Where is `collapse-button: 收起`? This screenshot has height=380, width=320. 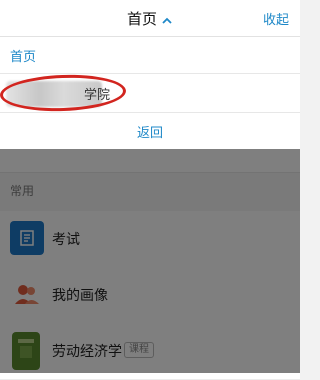
collapse-button: 收起 is located at coordinates (276, 18).